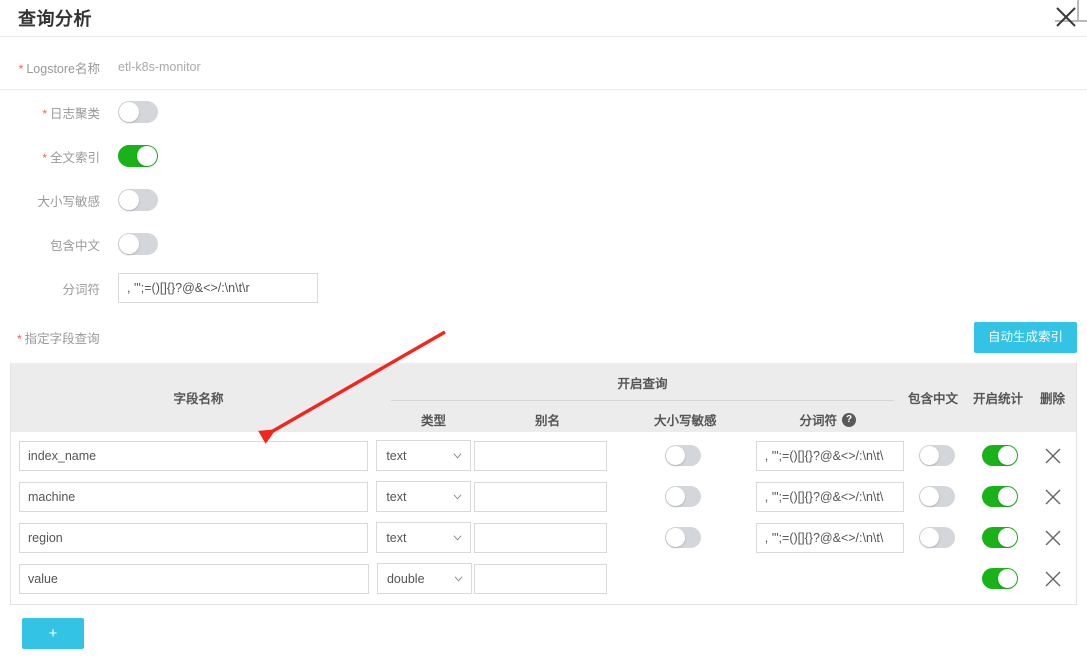 This screenshot has width=1087, height=668. I want to click on delimiter-input, so click(218, 288).